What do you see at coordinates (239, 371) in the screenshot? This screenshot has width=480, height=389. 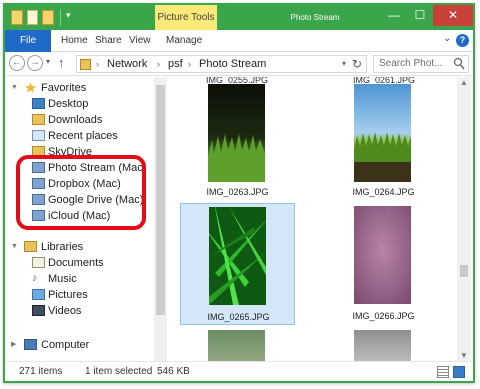 I see `status-bar: 271 items 1 item selected 546 KB` at bounding box center [239, 371].